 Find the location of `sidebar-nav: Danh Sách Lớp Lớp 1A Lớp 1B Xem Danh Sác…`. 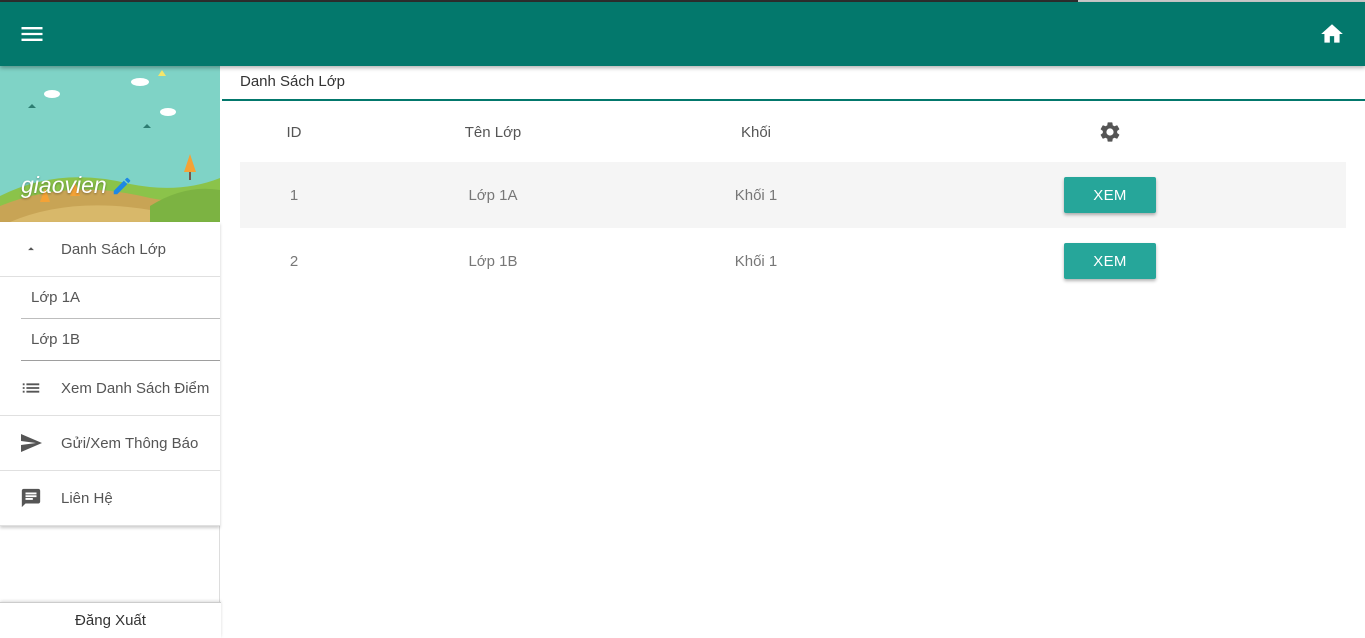

sidebar-nav: Danh Sách Lớp Lớp 1A Lớp 1B Xem Danh Sác… is located at coordinates (110, 374).